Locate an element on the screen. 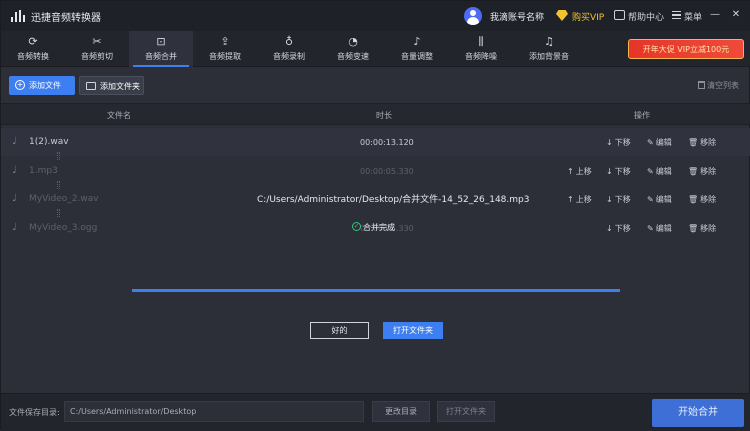 The height and width of the screenshot is (431, 750). change-dir-button: 更改目录 is located at coordinates (401, 411).